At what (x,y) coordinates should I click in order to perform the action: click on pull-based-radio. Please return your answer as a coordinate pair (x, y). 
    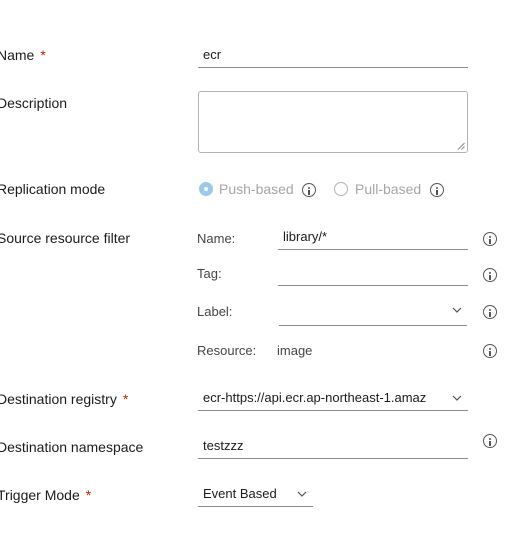
    Looking at the image, I should click on (341, 189).